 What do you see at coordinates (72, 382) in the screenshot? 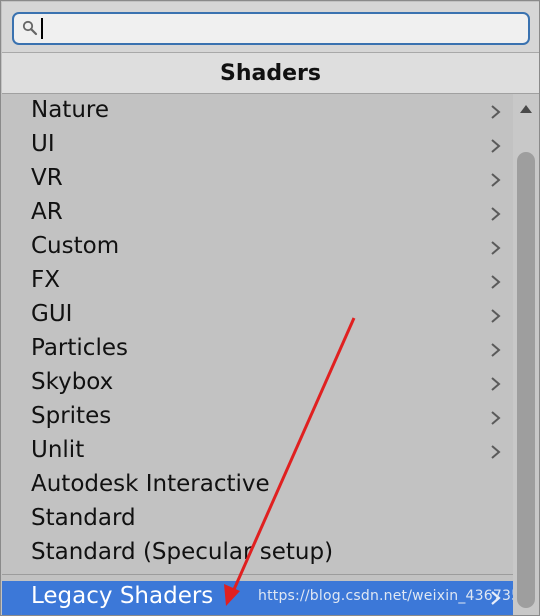
I see `list-item-label: Skybox` at bounding box center [72, 382].